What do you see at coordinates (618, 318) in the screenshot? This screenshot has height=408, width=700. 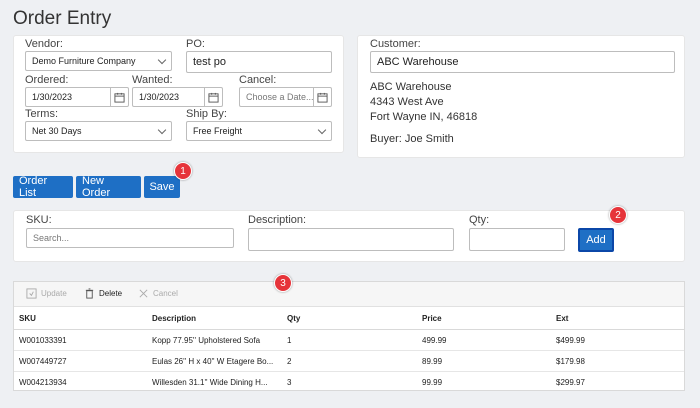 I see `column-header-ext: Ext` at bounding box center [618, 318].